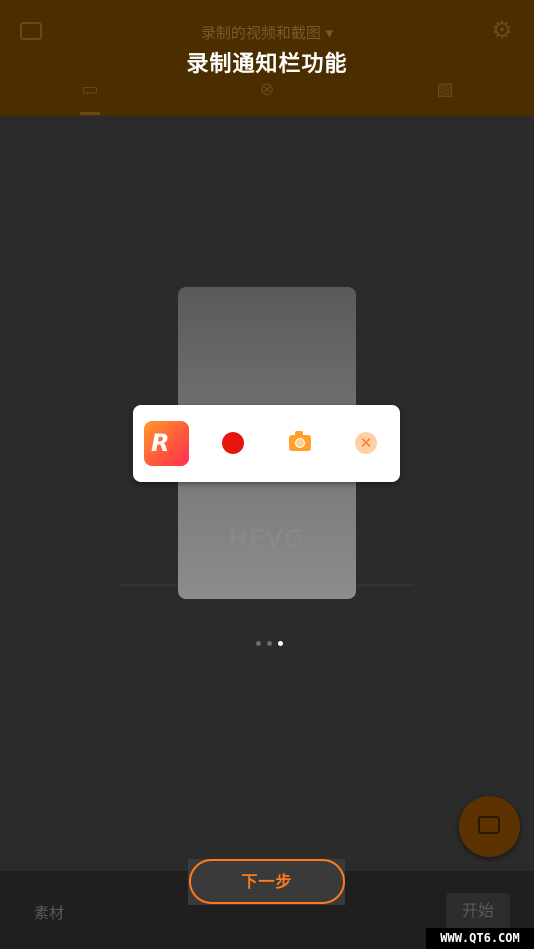 This screenshot has height=949, width=534. Describe the element at coordinates (233, 443) in the screenshot. I see `record-icon` at that location.